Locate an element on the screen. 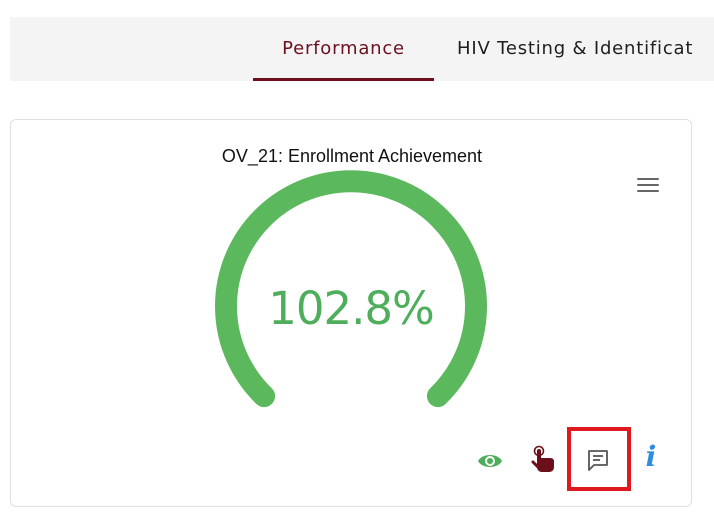 The height and width of the screenshot is (527, 714). tab-performance: Performance is located at coordinates (343, 49).